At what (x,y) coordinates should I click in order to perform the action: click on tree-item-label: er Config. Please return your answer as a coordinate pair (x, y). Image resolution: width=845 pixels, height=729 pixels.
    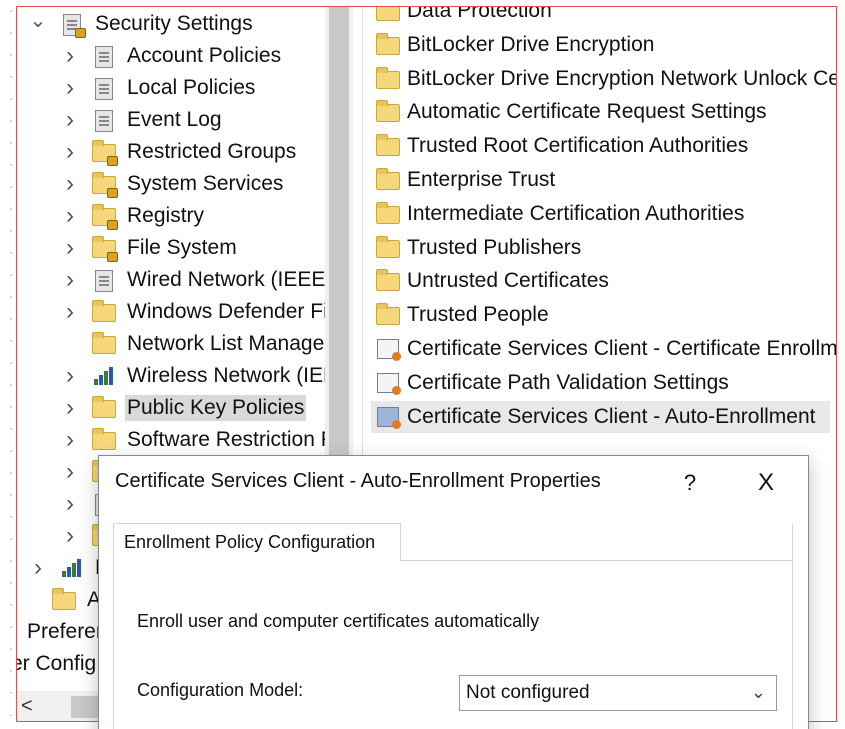
    Looking at the image, I should click on (57, 663).